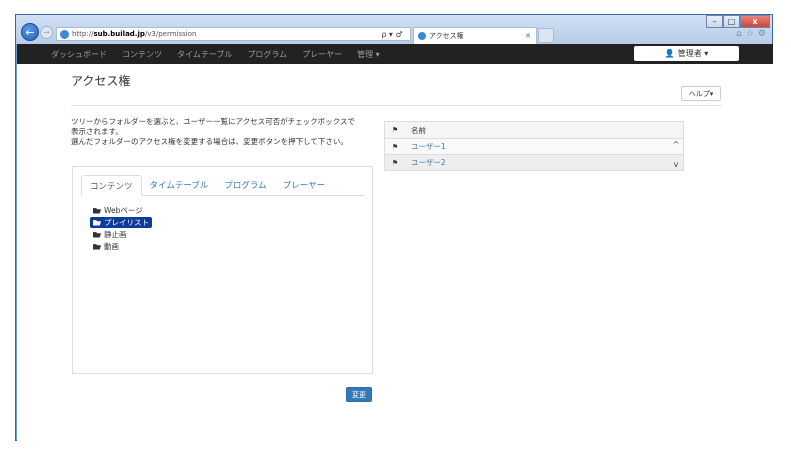 The image size is (791, 455). I want to click on close-window-button: x, so click(755, 21).